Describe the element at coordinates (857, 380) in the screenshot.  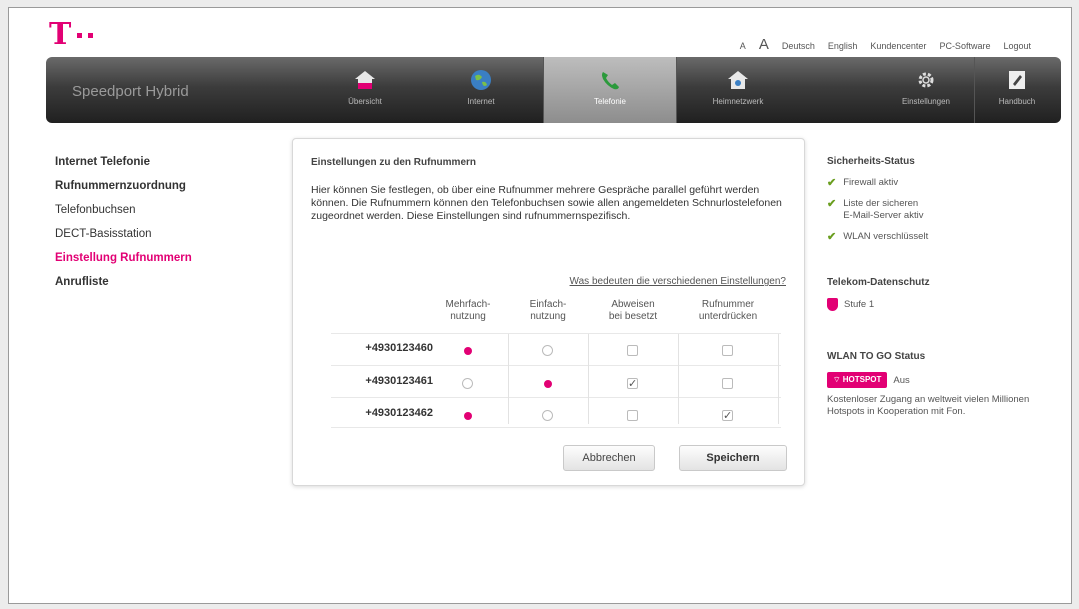
I see `hotspot-badge: ⌔ HOTSPOT` at that location.